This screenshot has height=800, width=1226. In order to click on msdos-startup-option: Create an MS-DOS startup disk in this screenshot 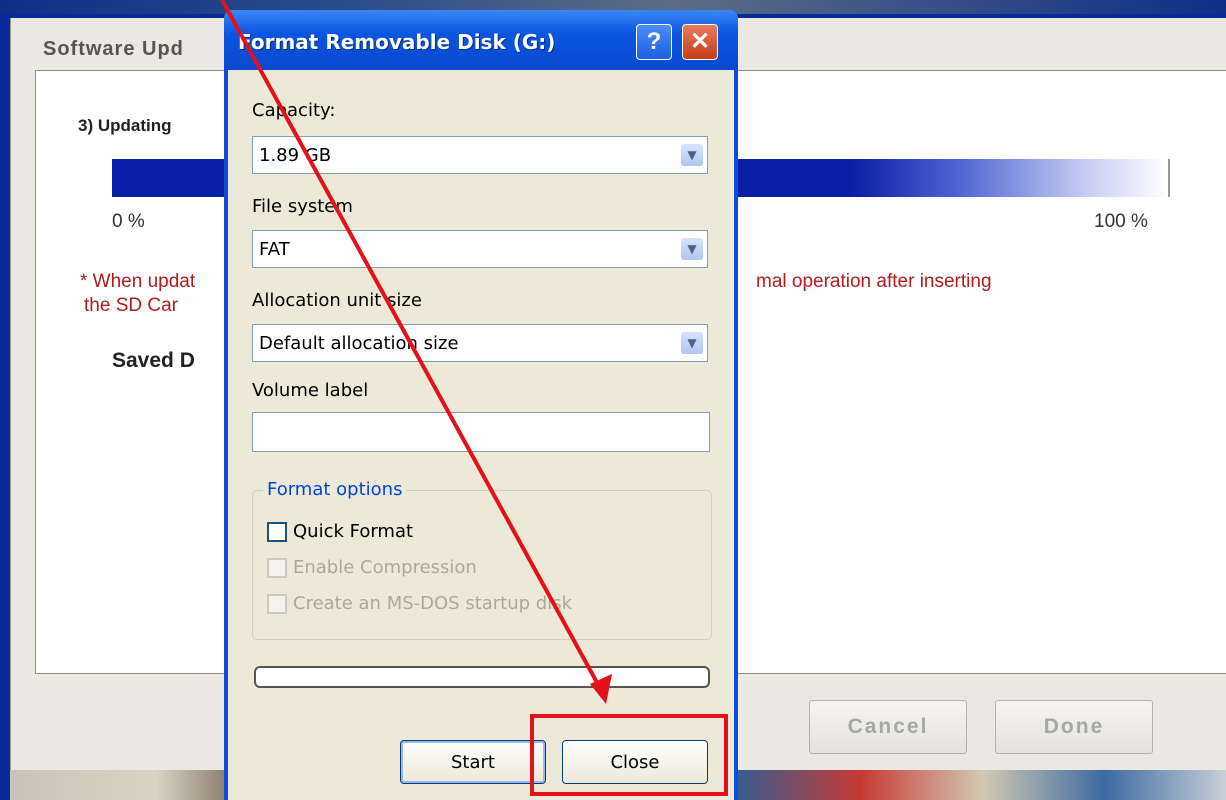, I will do `click(419, 603)`.